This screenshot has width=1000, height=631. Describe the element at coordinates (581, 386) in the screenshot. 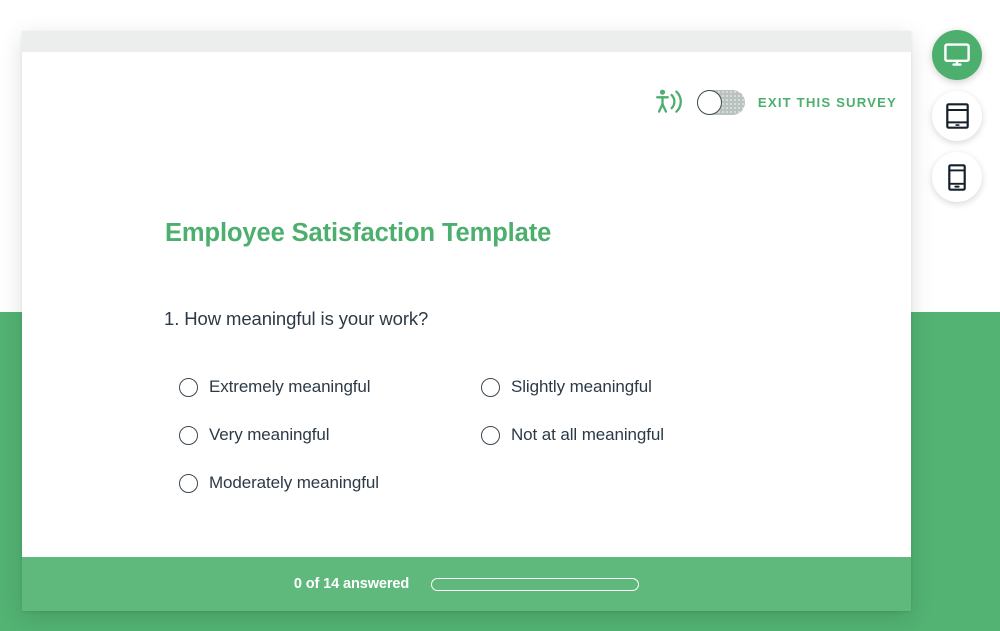

I see `answer-option-label: Slightly meaningful` at that location.